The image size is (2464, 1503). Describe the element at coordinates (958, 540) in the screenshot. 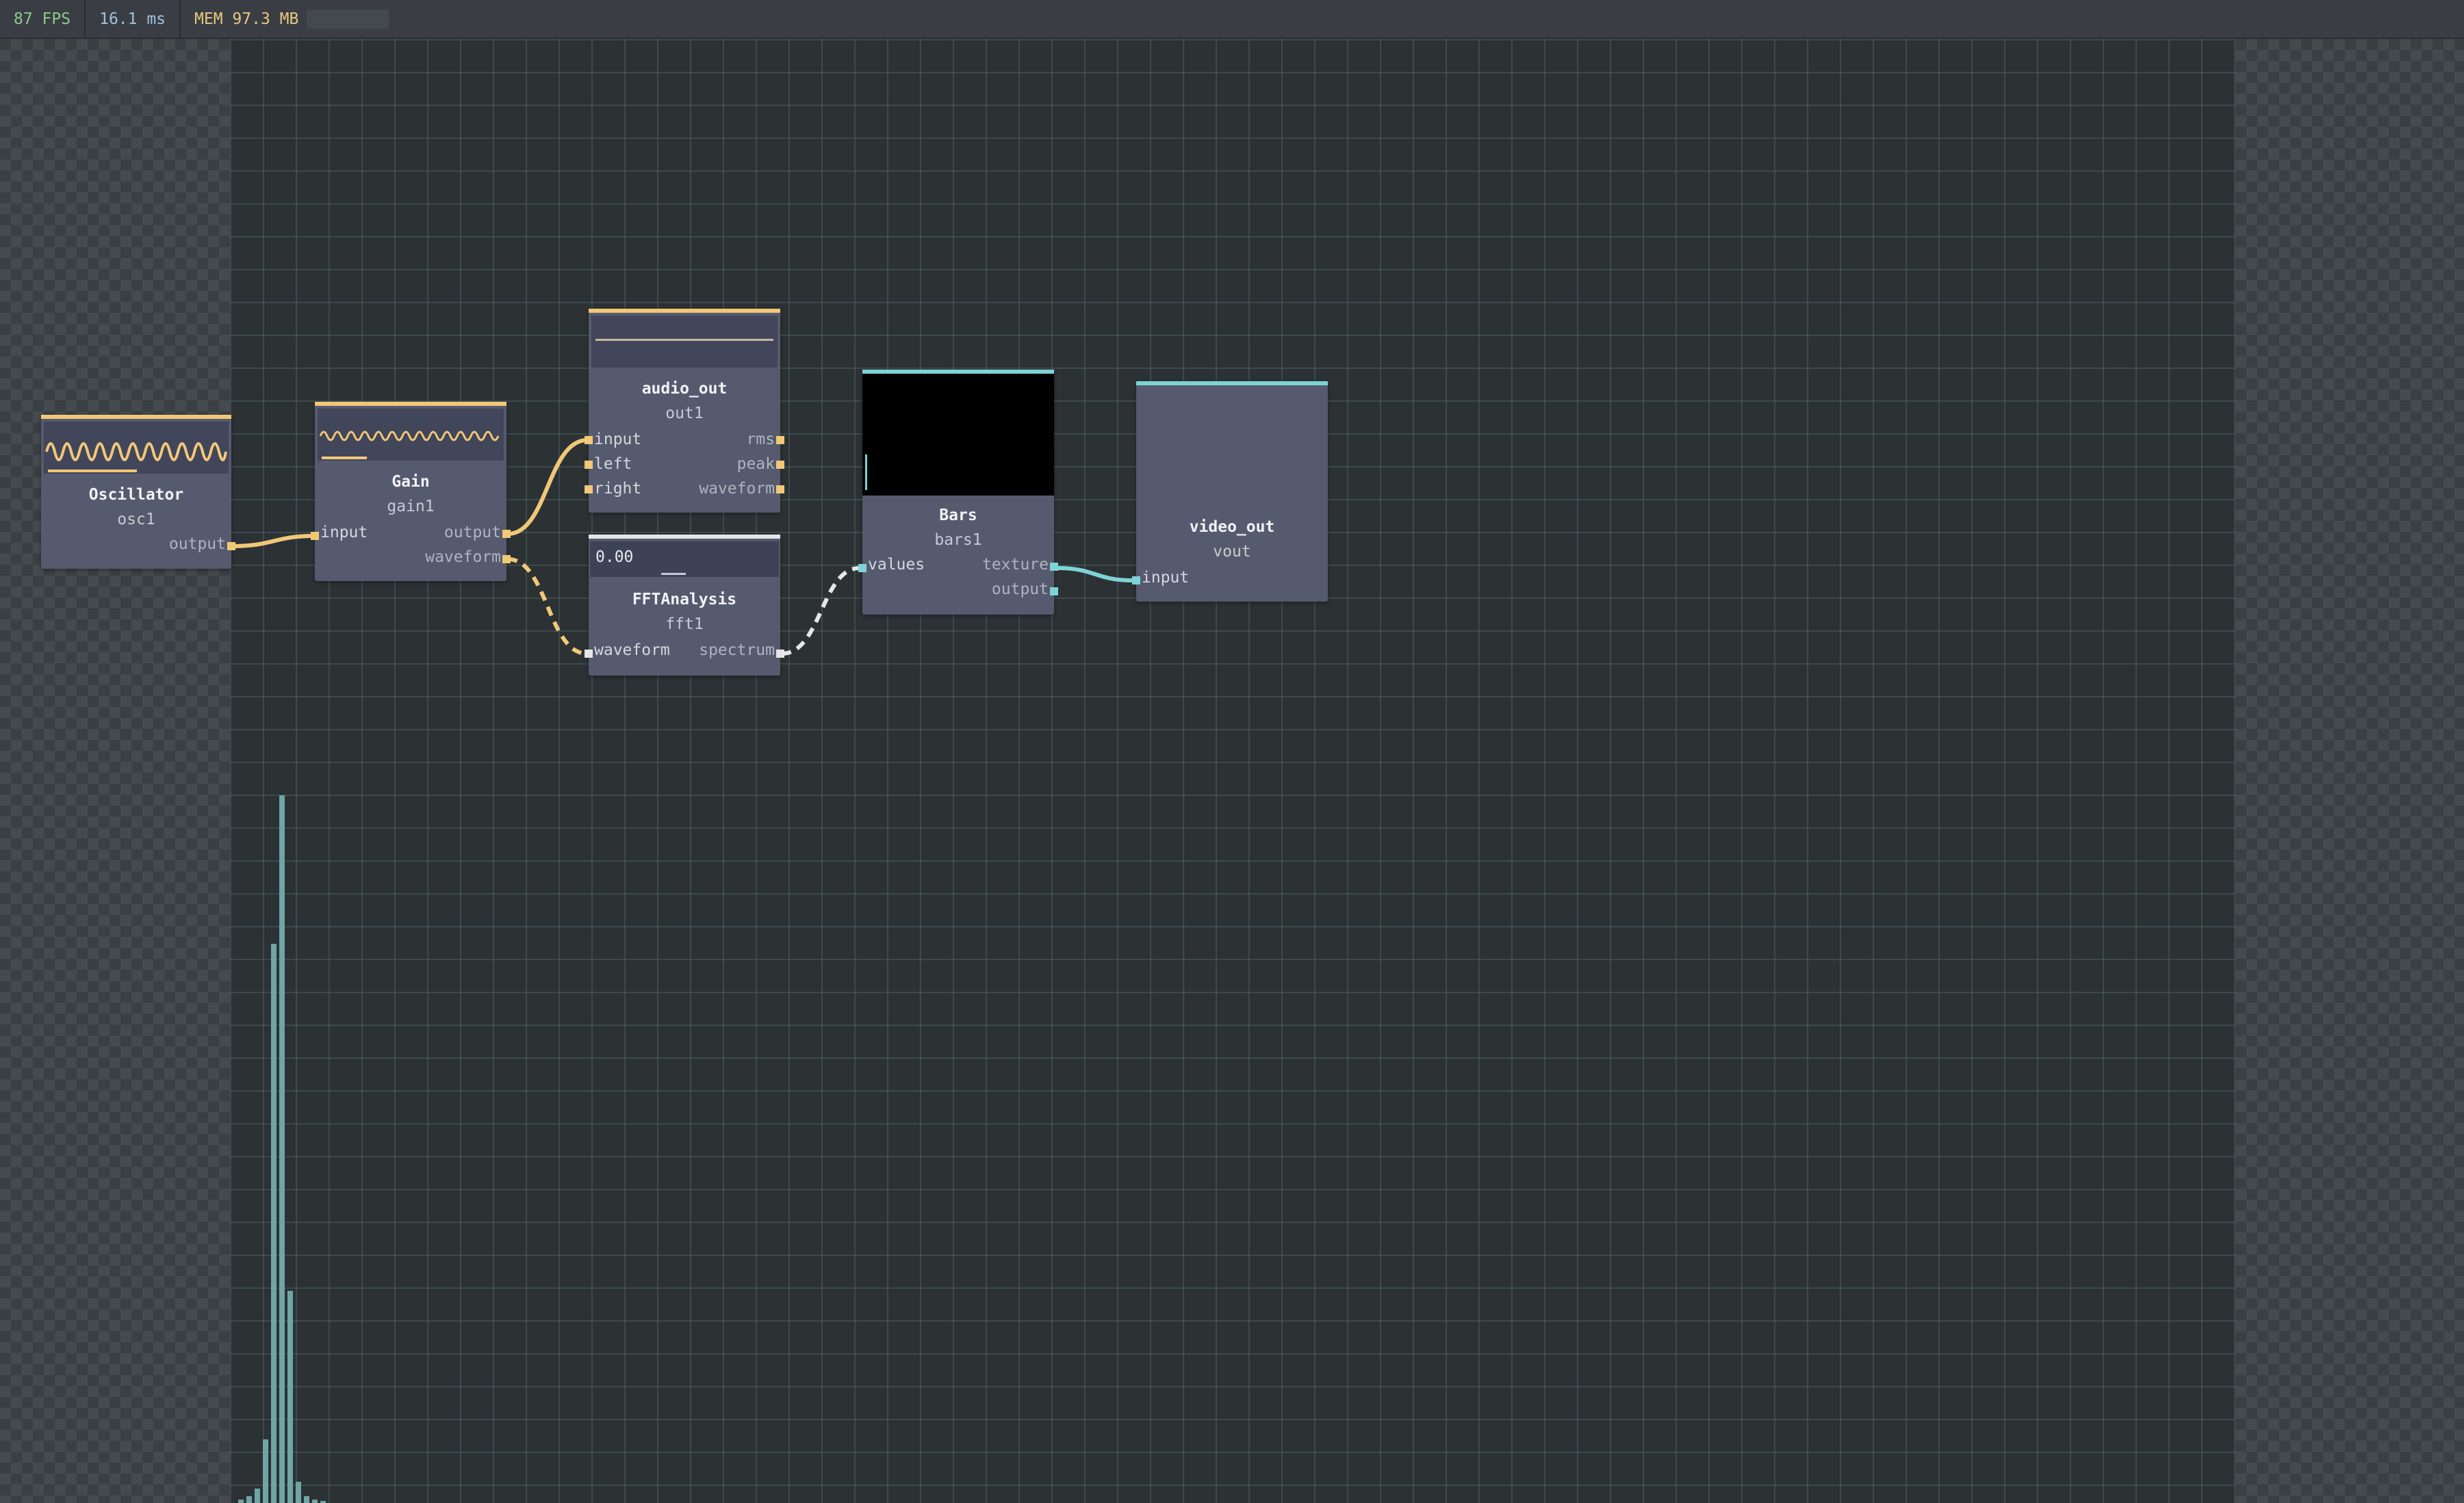

I see `node-id: bars1` at that location.